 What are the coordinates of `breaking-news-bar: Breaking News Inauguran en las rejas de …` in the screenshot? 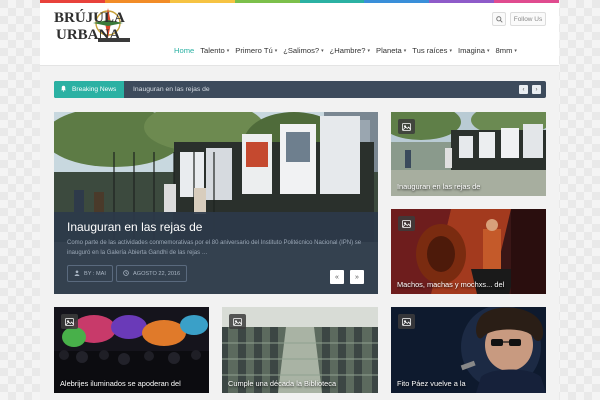 It's located at (300, 89).